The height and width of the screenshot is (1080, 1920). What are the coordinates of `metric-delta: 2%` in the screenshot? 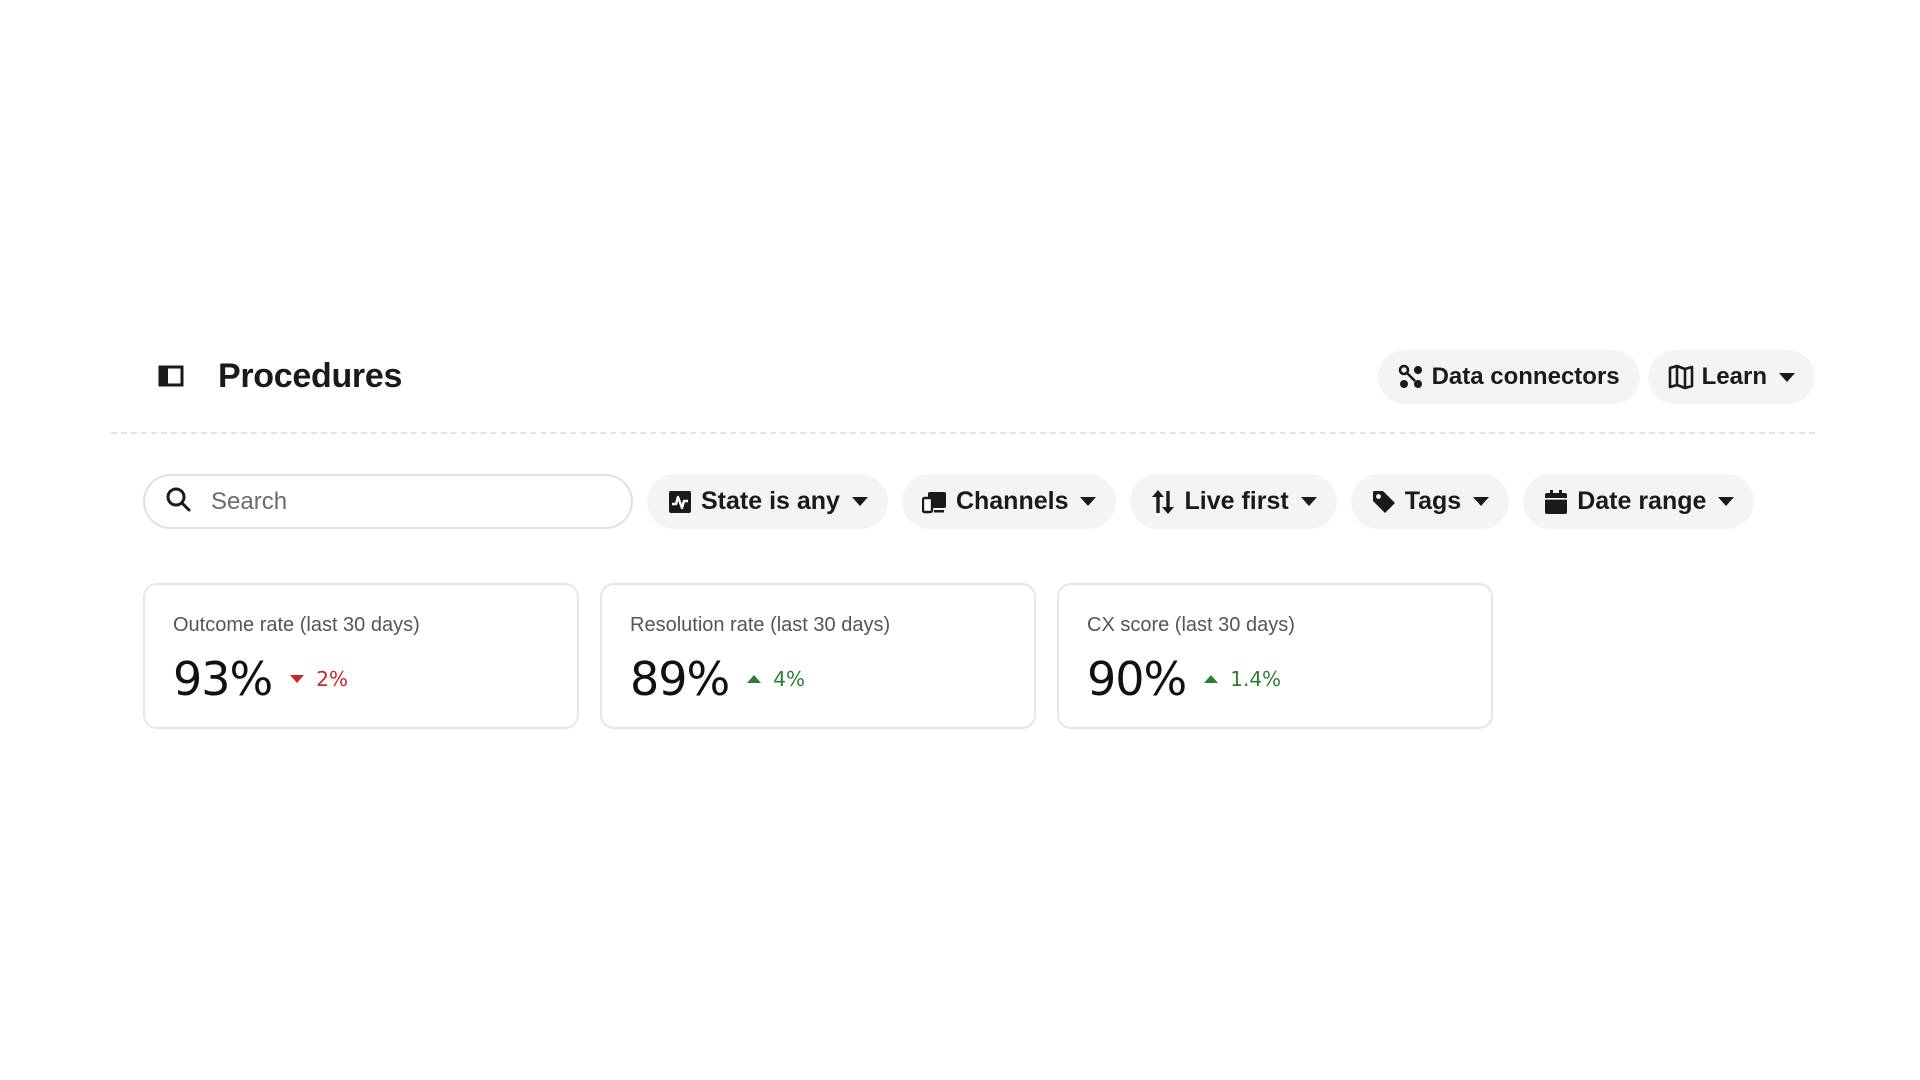 It's located at (319, 679).